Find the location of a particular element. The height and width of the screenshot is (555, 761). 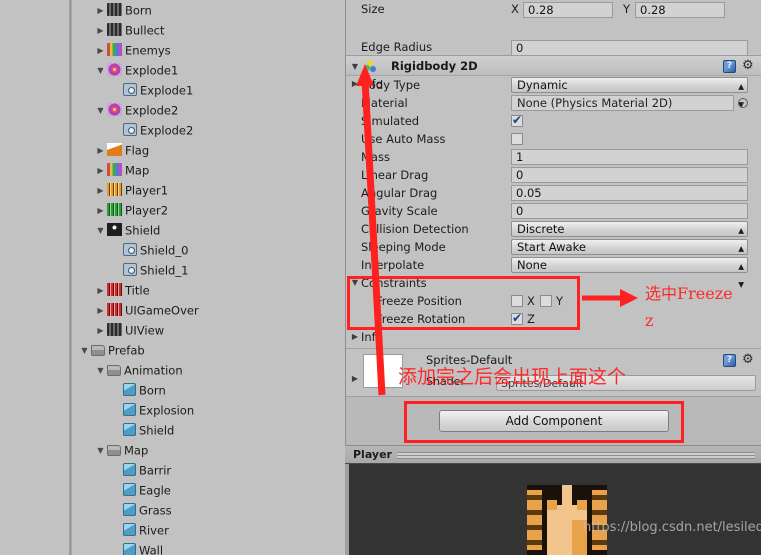

add-component-button: Add Component is located at coordinates (554, 421).